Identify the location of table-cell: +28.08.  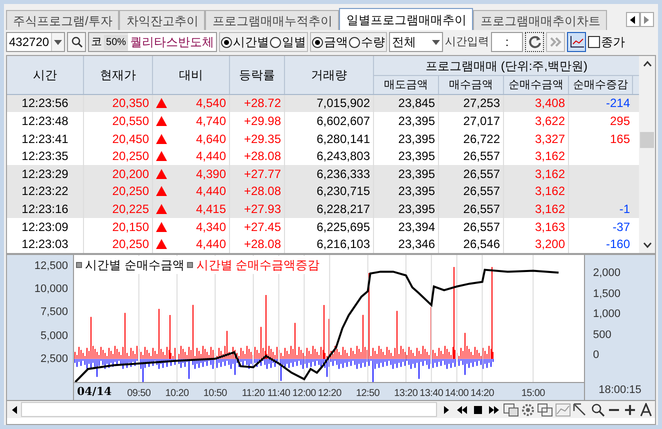
(257, 244).